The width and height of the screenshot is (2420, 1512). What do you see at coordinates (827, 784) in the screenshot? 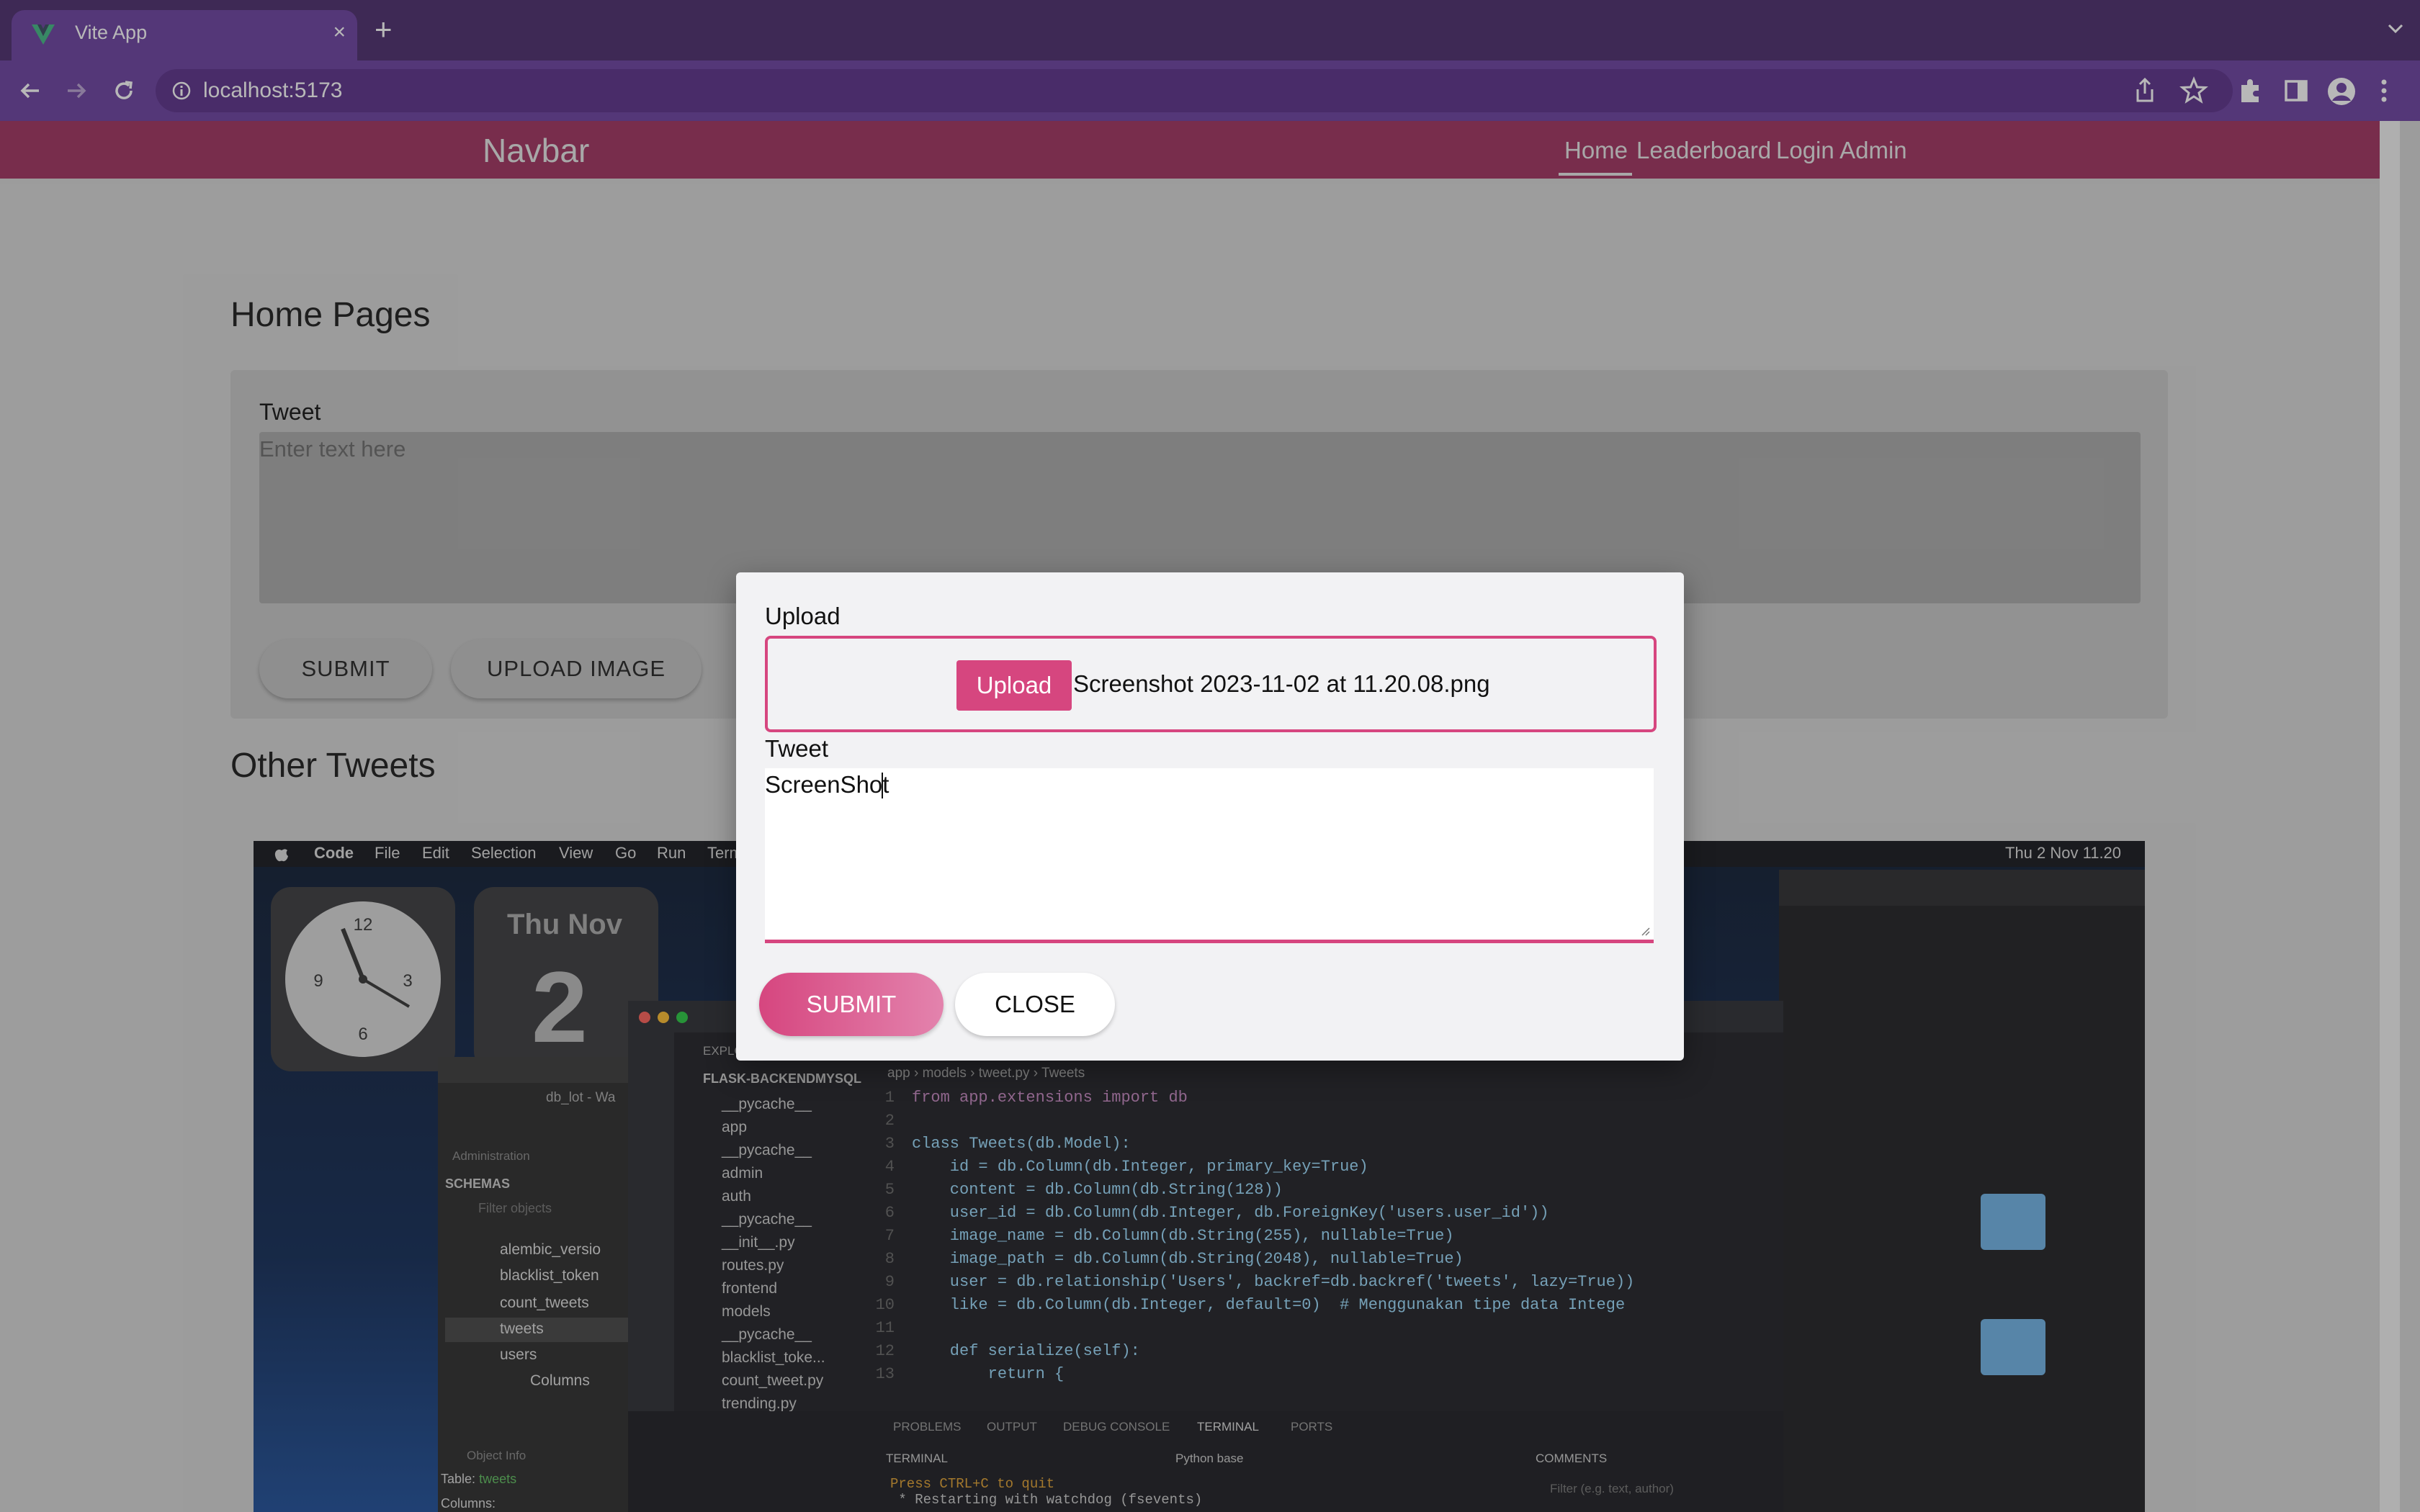
I see `dialog-tweet-value: ScreenShot` at bounding box center [827, 784].